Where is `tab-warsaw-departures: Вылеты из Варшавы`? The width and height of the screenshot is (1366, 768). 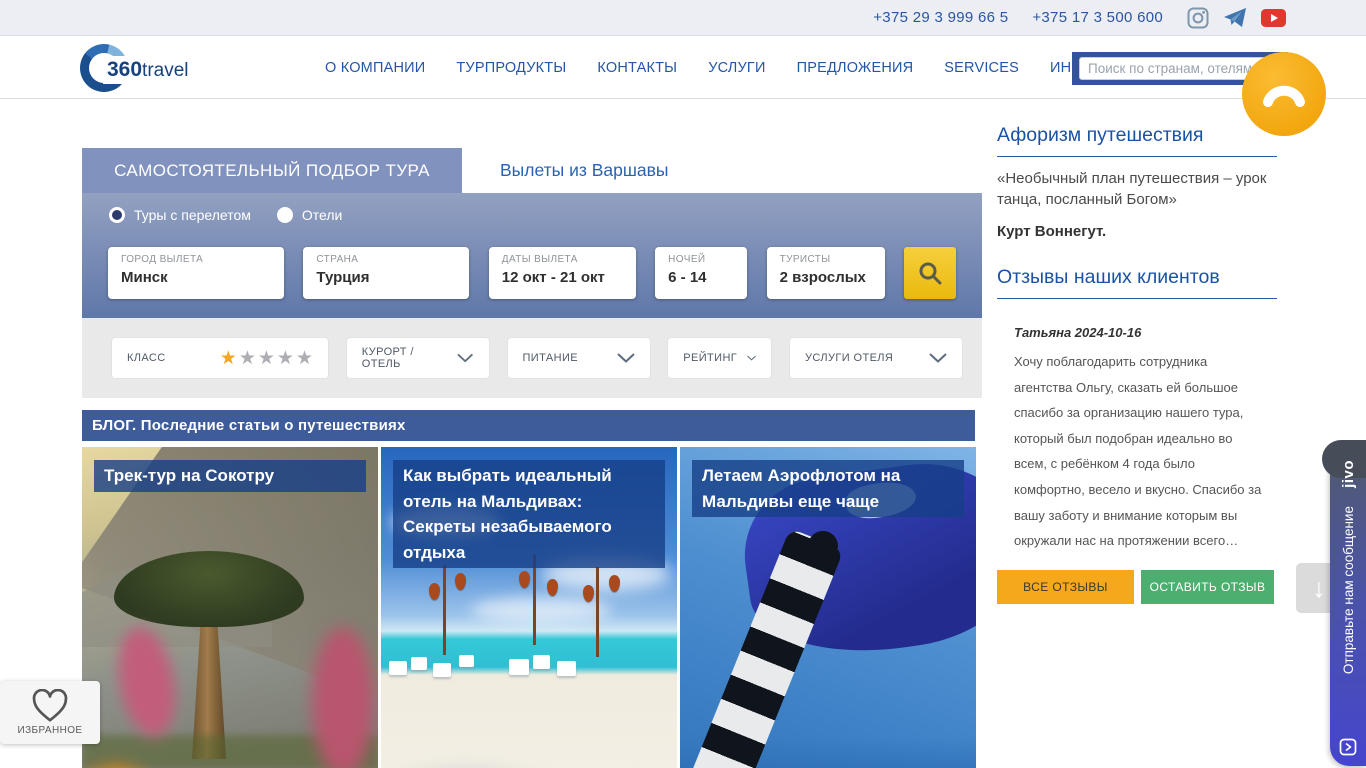
tab-warsaw-departures: Вылеты из Варшавы is located at coordinates (584, 170).